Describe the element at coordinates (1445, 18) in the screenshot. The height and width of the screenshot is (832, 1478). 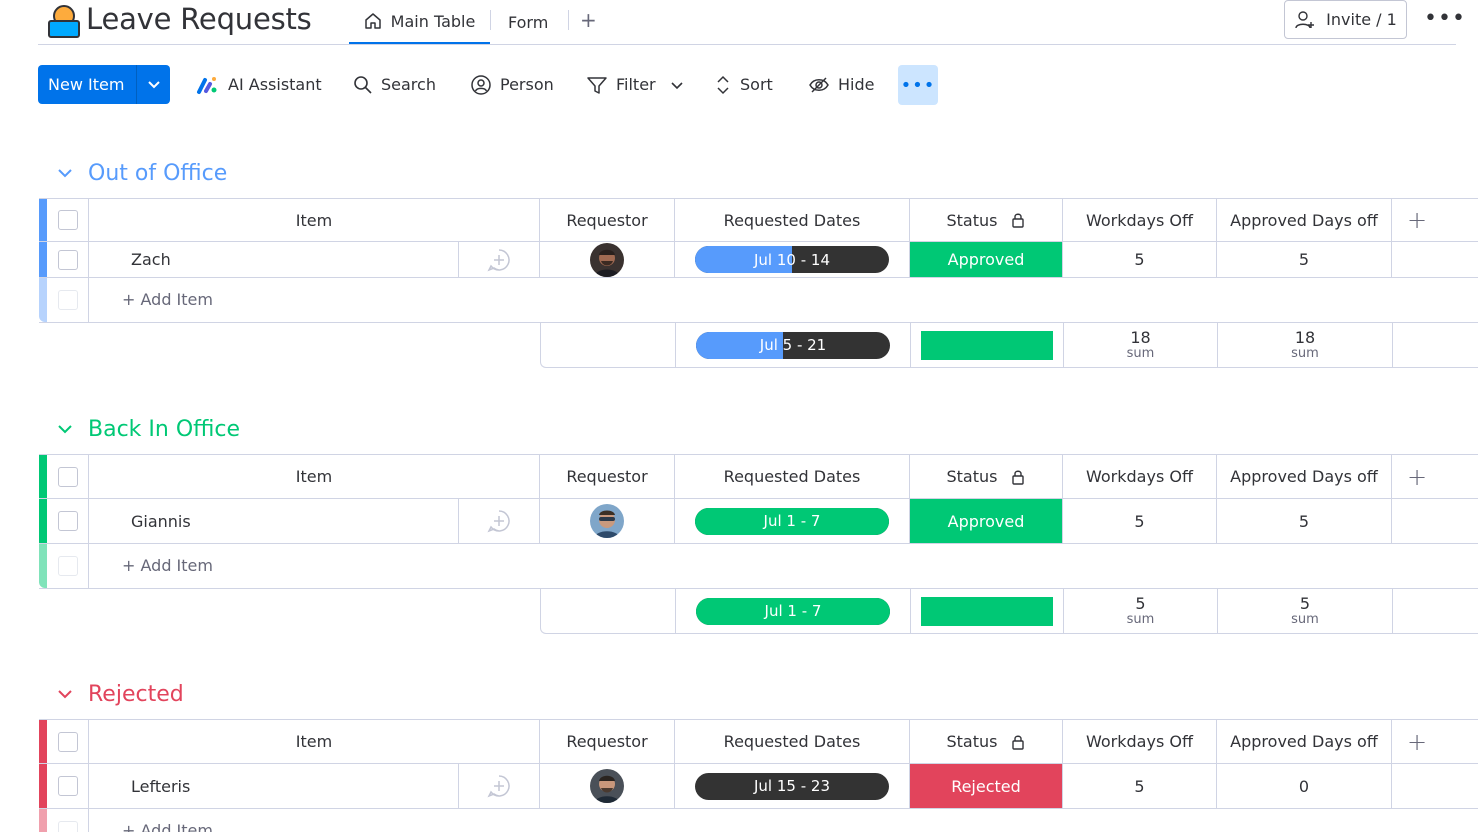
I see `more-options-icon: •••` at that location.